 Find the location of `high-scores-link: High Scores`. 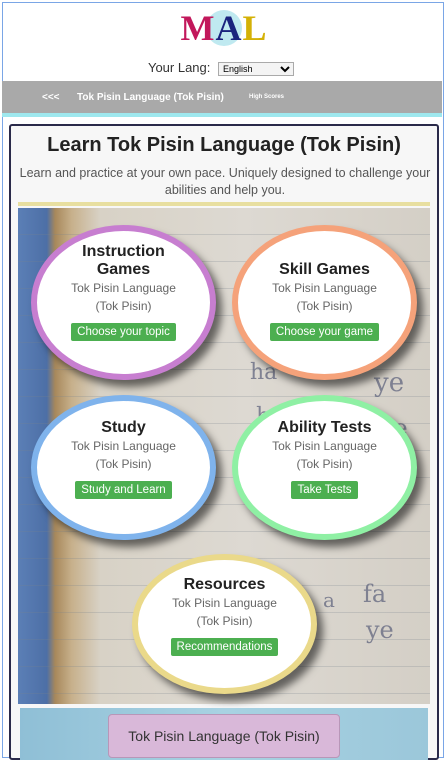

high-scores-link: High Scores is located at coordinates (266, 97).